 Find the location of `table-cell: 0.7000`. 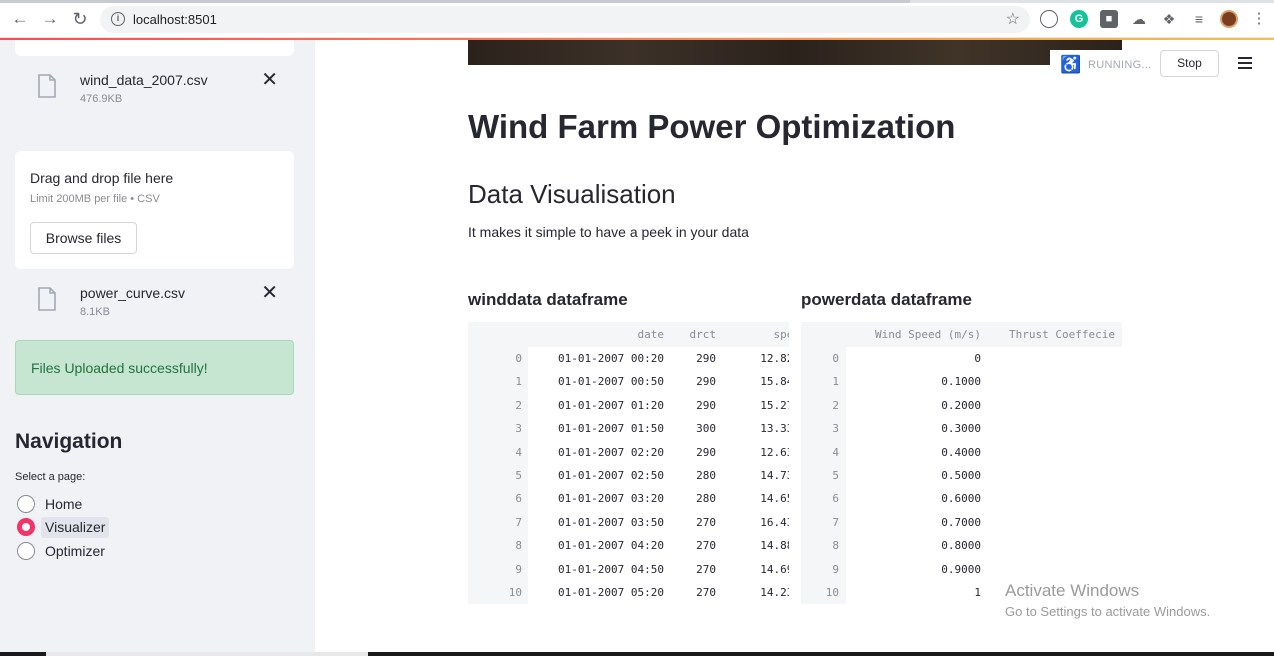

table-cell: 0.7000 is located at coordinates (961, 522).